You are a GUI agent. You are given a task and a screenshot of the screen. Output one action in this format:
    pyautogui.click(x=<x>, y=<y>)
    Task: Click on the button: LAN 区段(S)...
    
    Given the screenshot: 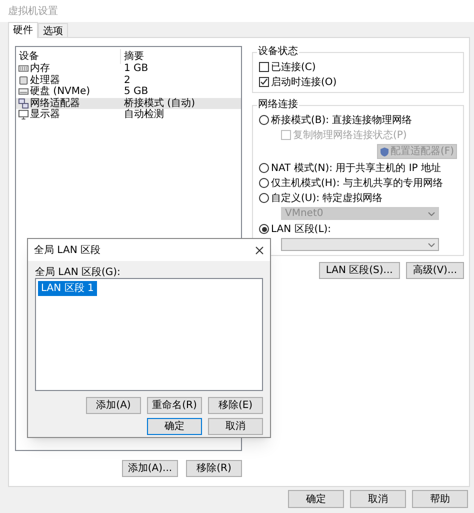 What is the action you would take?
    pyautogui.click(x=359, y=270)
    